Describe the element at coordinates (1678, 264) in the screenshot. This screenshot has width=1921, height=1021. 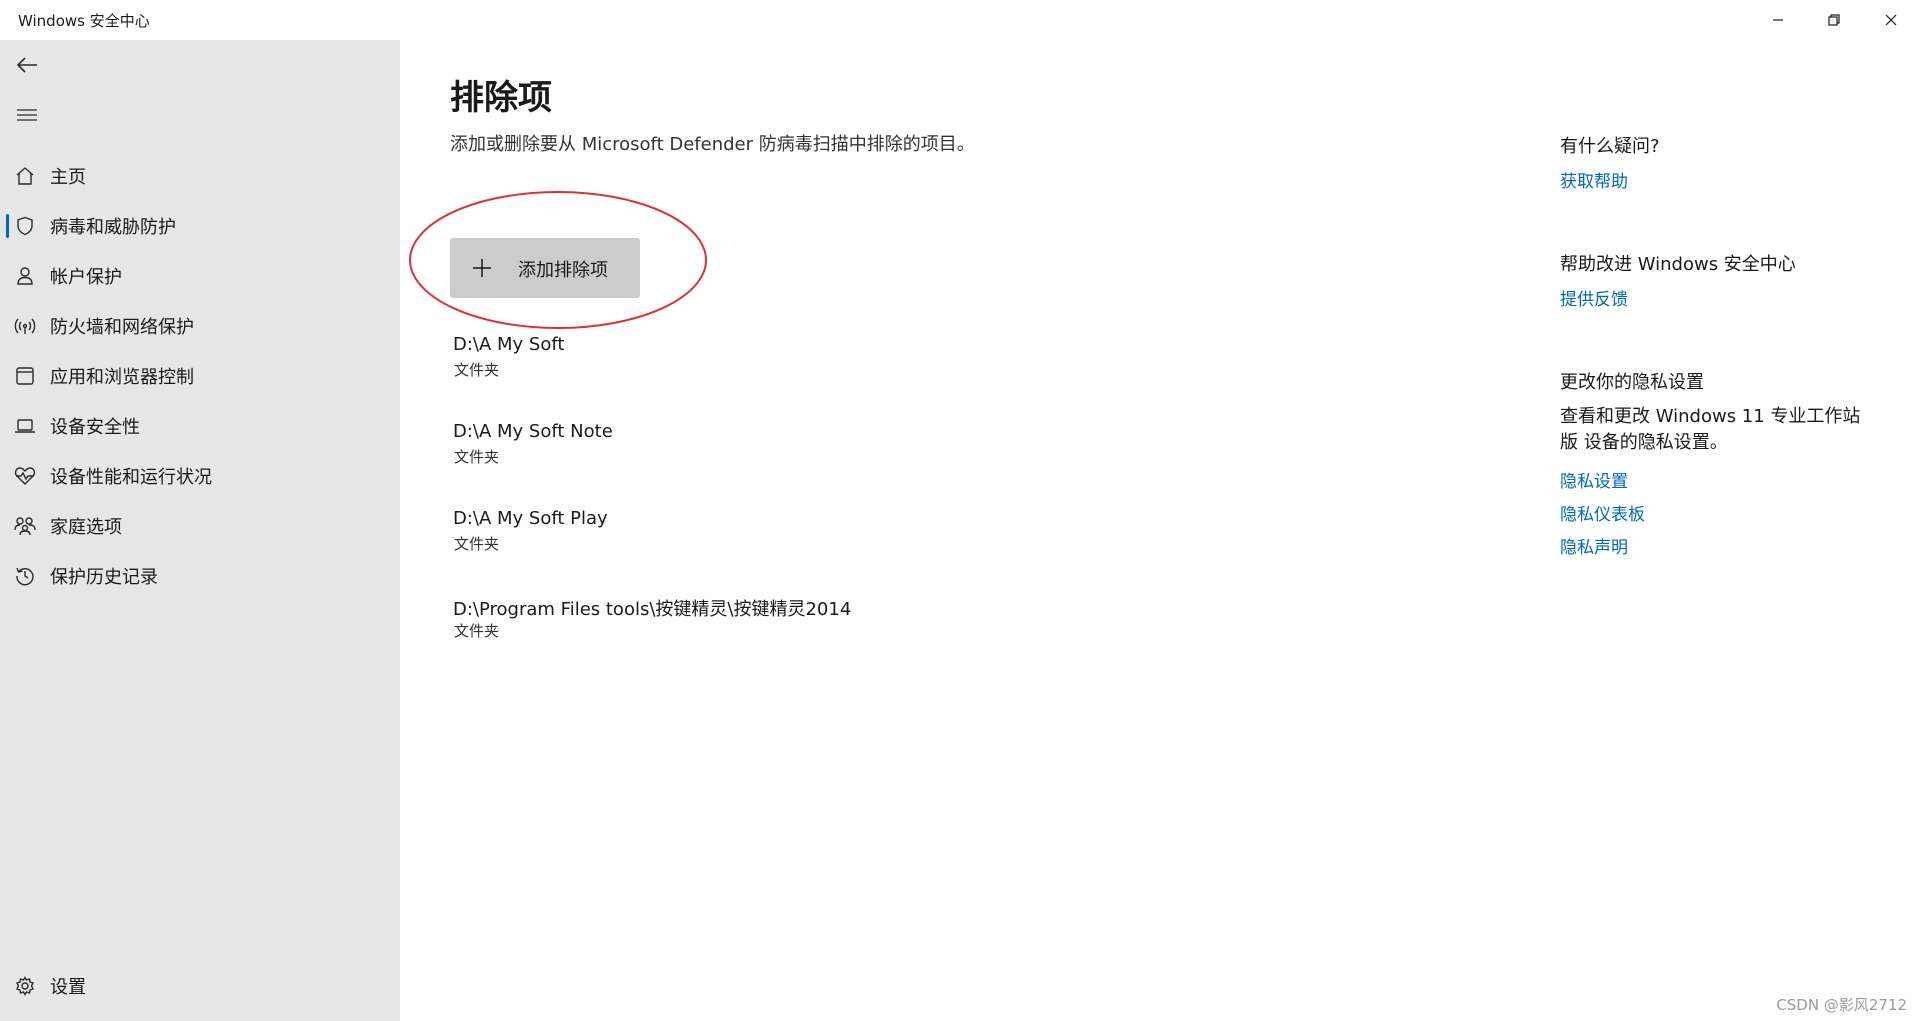
I see `improve-heading: 帮助改进 Windows 安全中心` at that location.